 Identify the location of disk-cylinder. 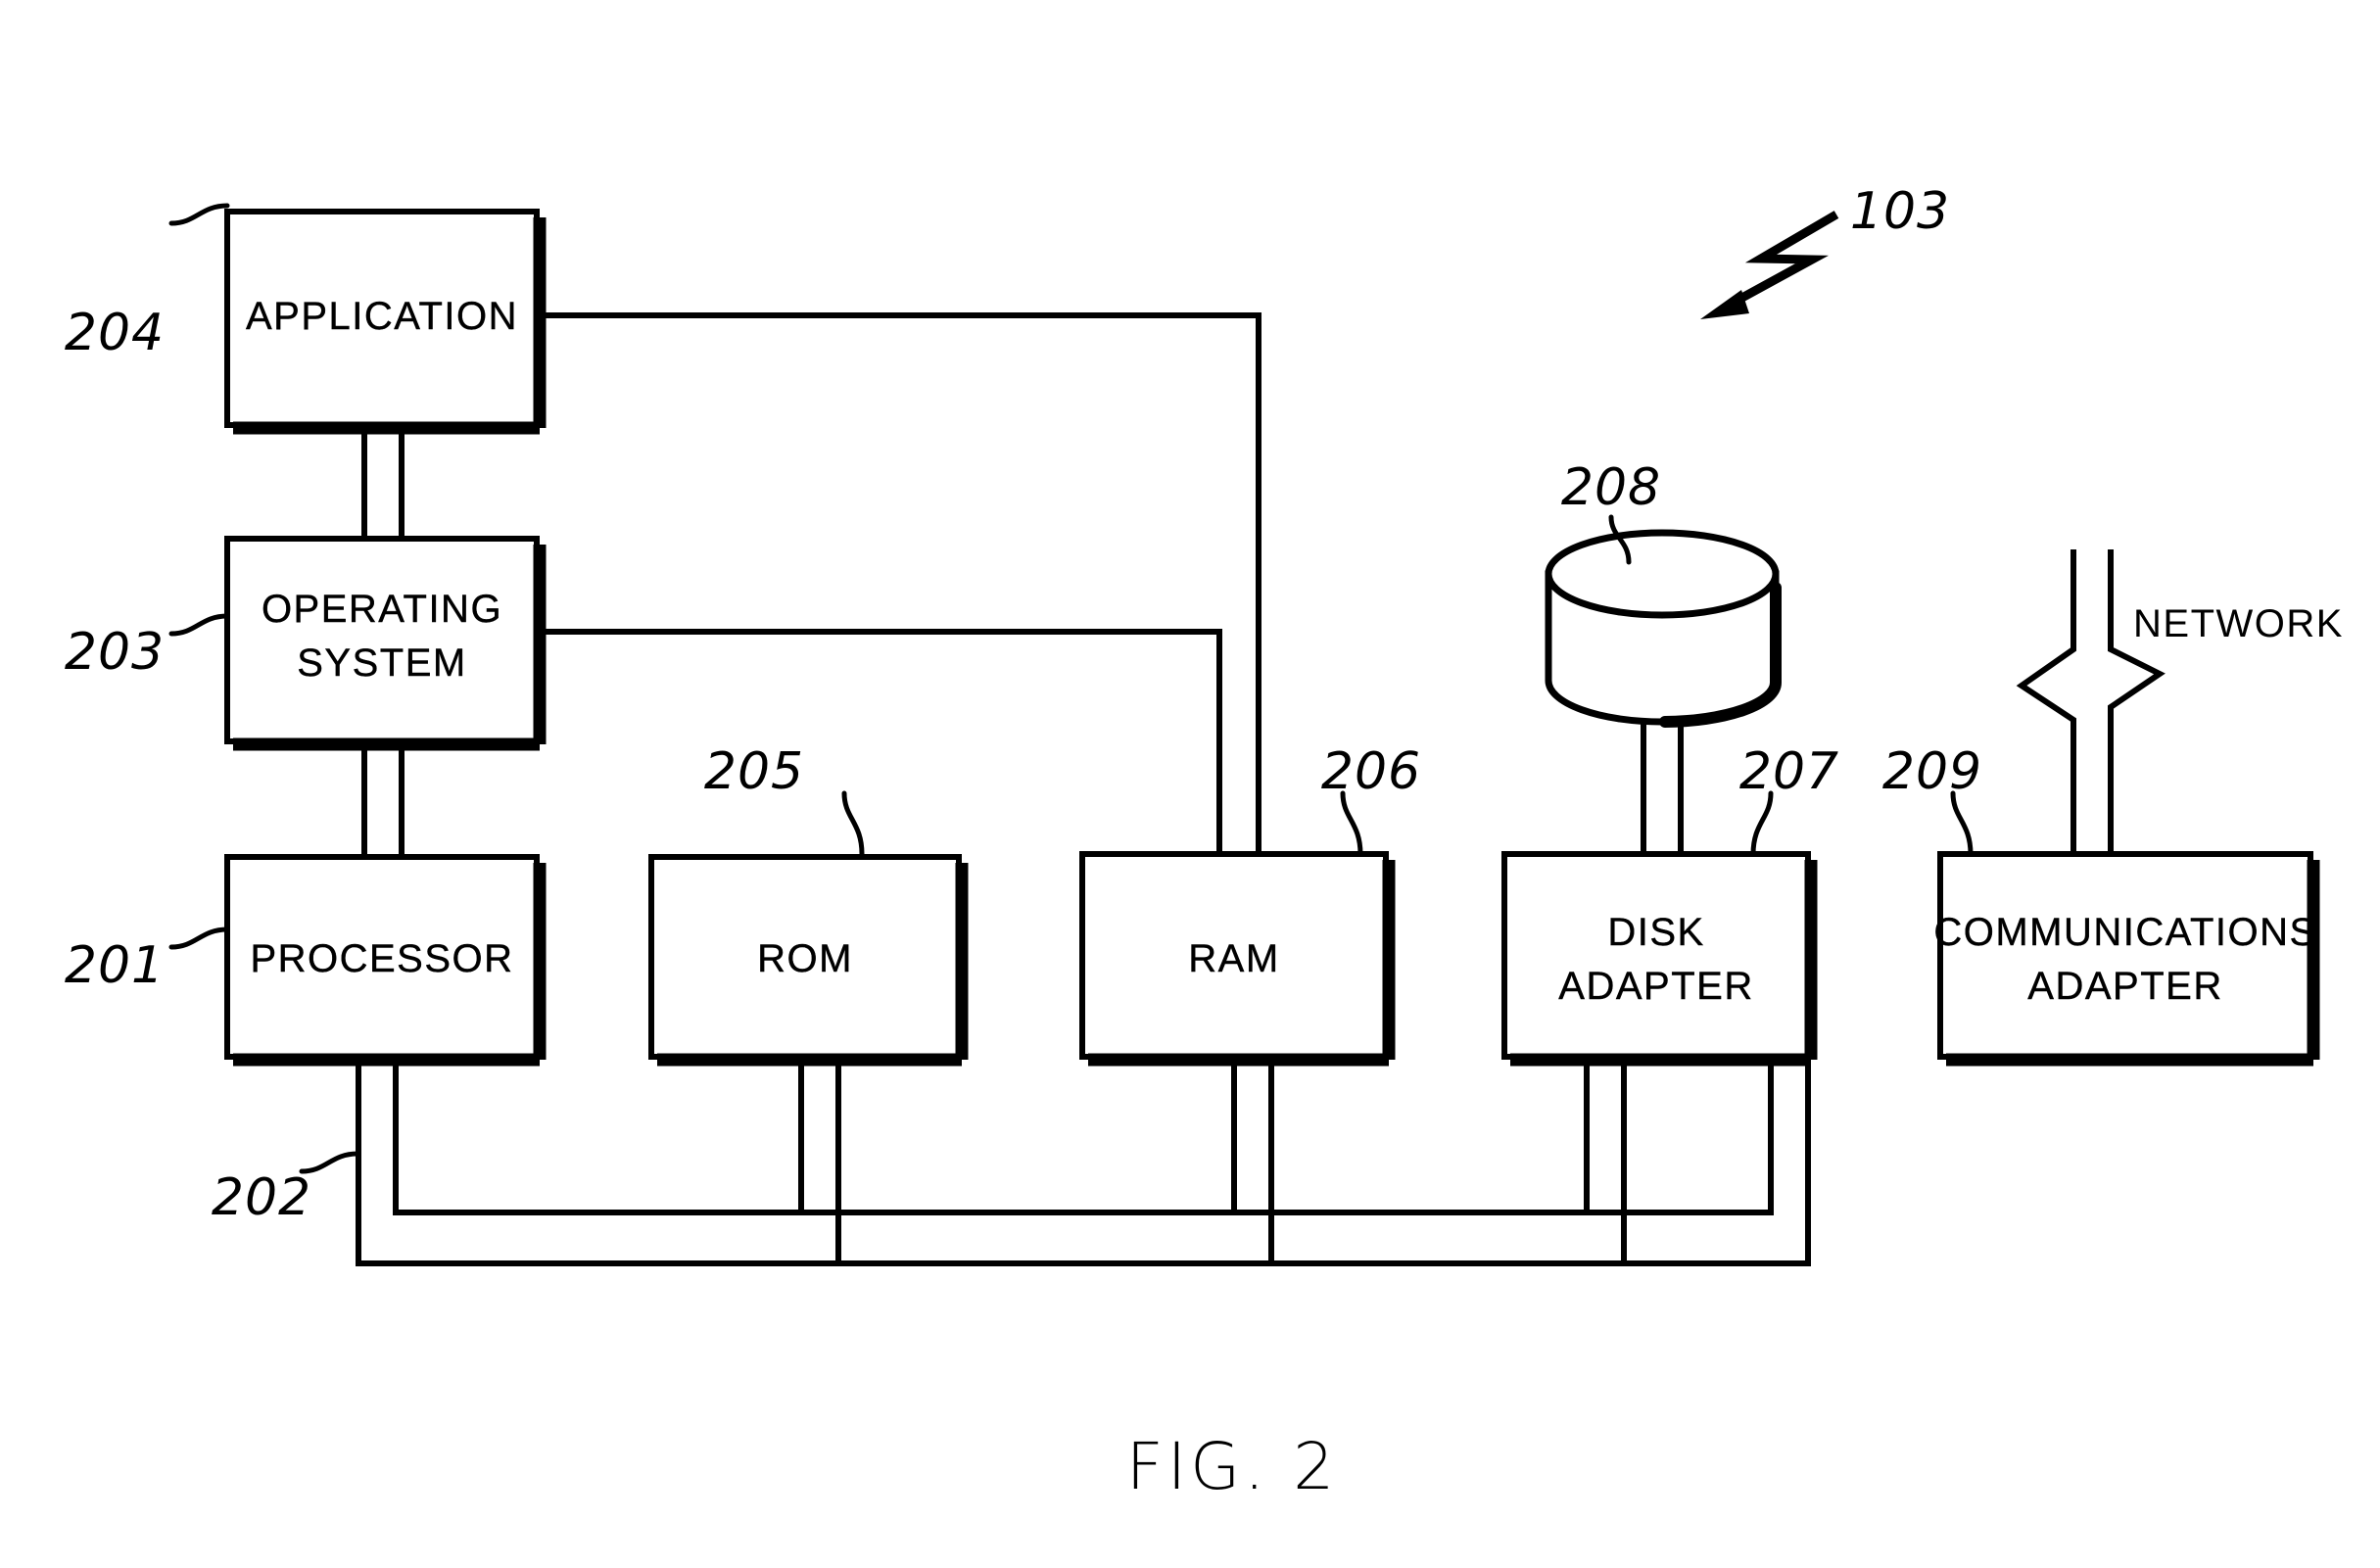
(1663, 628).